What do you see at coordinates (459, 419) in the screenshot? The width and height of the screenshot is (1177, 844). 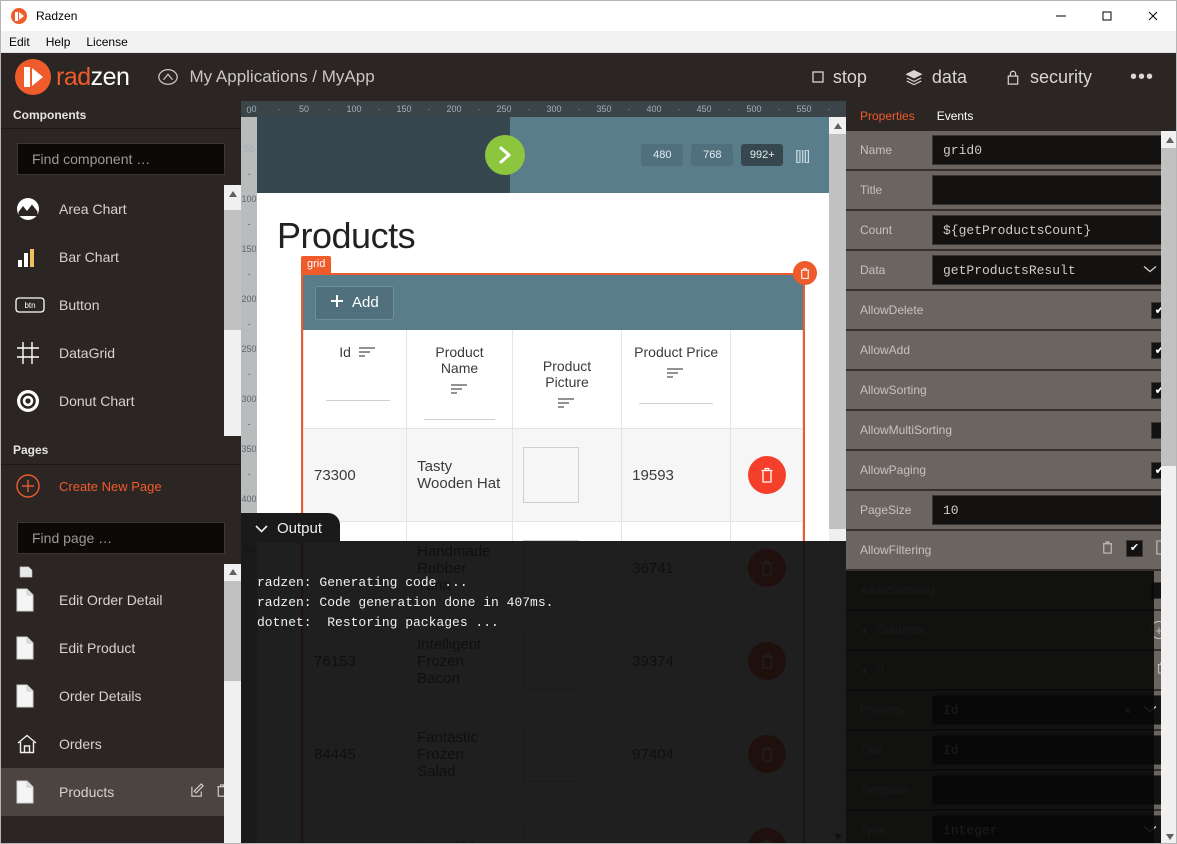 I see `filter-input-product-name` at bounding box center [459, 419].